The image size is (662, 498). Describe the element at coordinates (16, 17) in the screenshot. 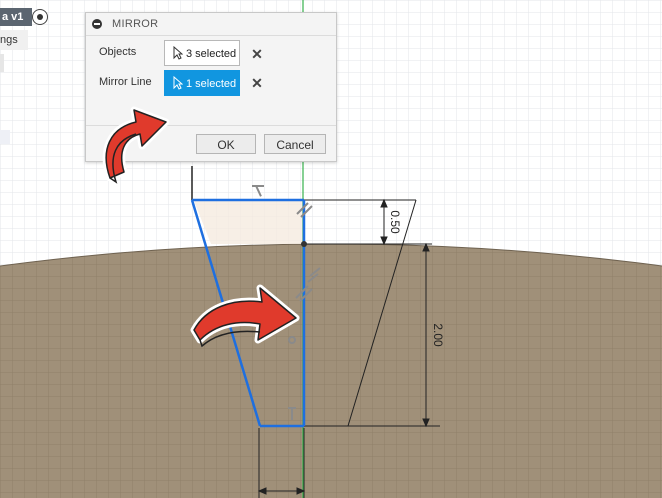

I see `document-tab: a v1` at that location.